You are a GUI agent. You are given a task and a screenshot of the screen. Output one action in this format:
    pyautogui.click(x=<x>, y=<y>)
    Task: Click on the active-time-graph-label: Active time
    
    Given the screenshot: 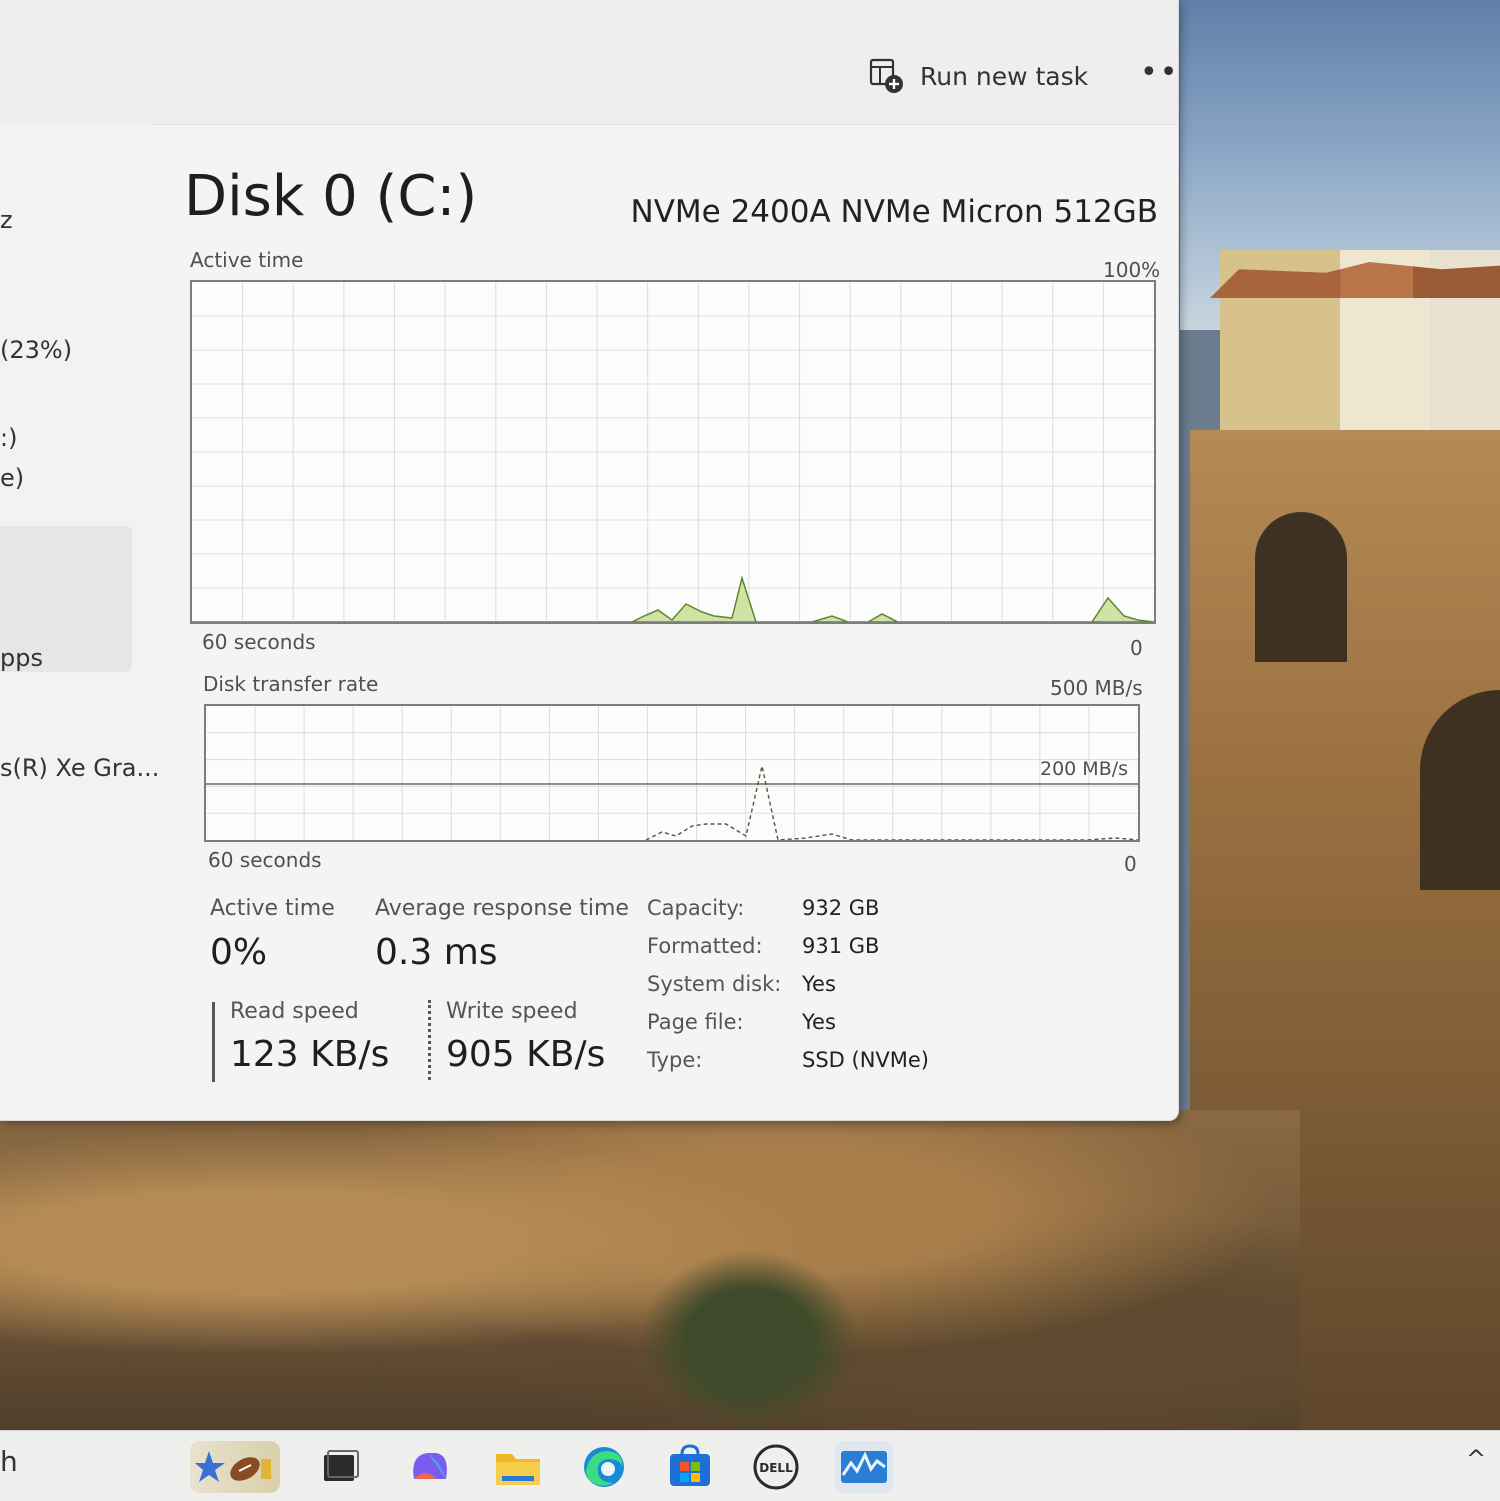 What is the action you would take?
    pyautogui.click(x=247, y=260)
    